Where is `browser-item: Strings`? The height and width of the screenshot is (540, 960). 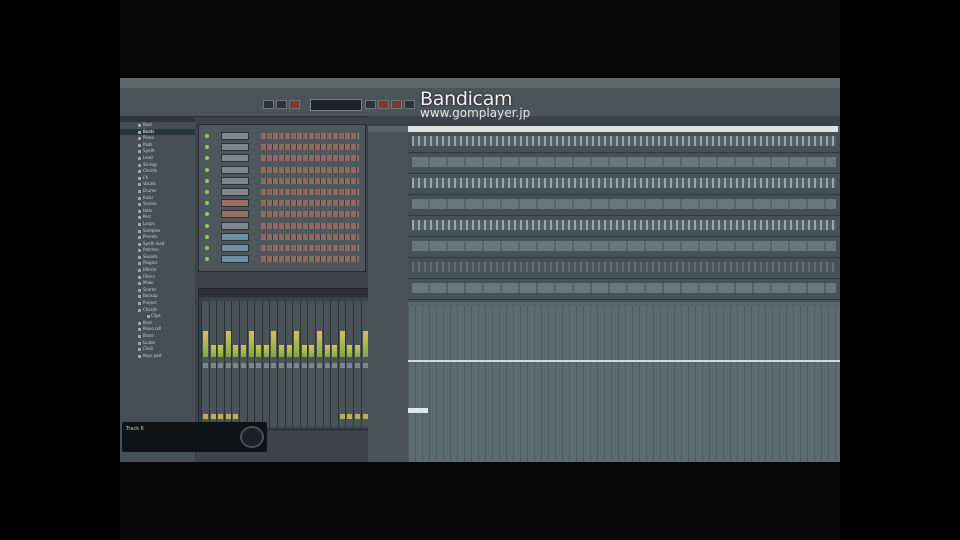
browser-item: Strings is located at coordinates (157, 165).